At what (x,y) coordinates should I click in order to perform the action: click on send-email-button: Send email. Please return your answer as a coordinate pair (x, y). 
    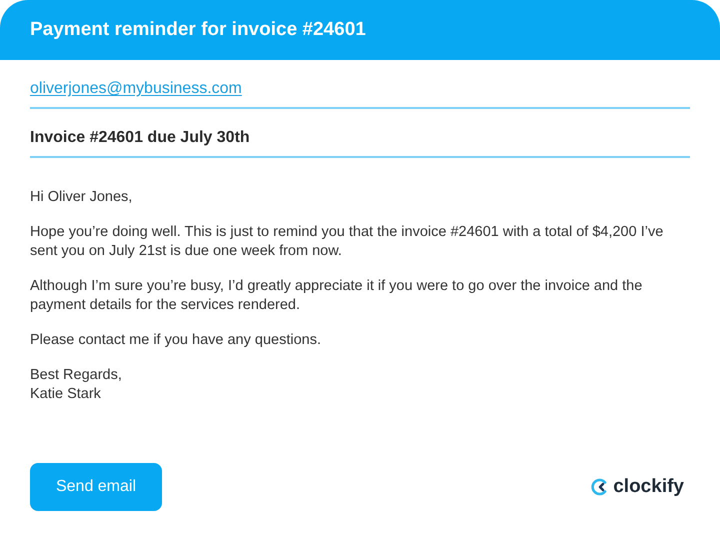
    Looking at the image, I should click on (96, 487).